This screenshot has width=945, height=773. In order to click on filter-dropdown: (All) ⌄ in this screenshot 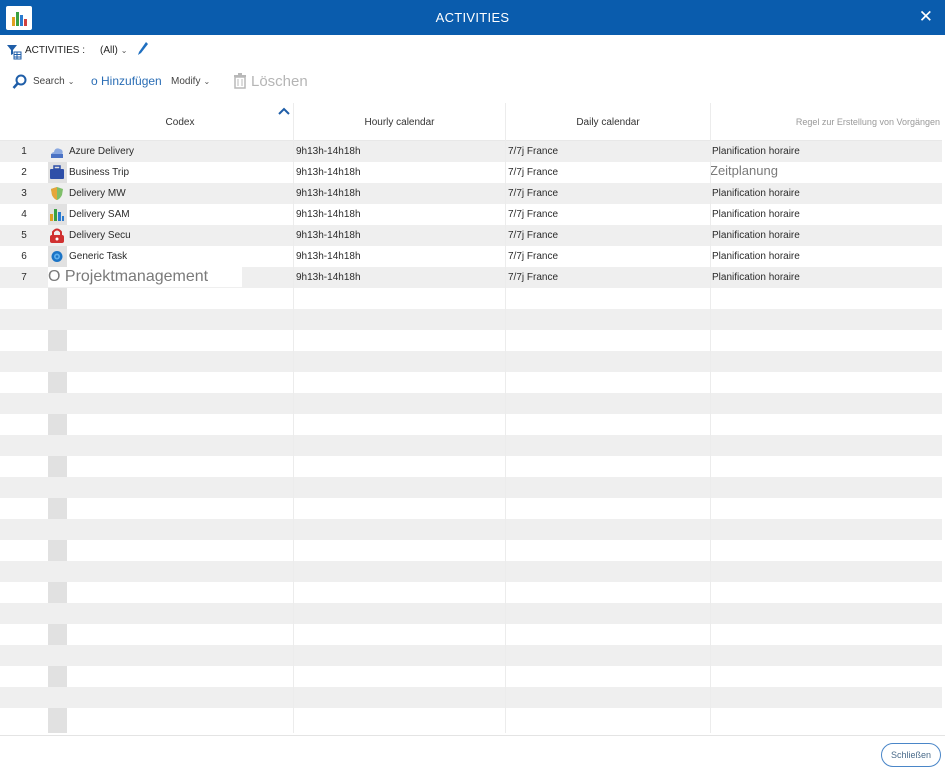, I will do `click(113, 50)`.